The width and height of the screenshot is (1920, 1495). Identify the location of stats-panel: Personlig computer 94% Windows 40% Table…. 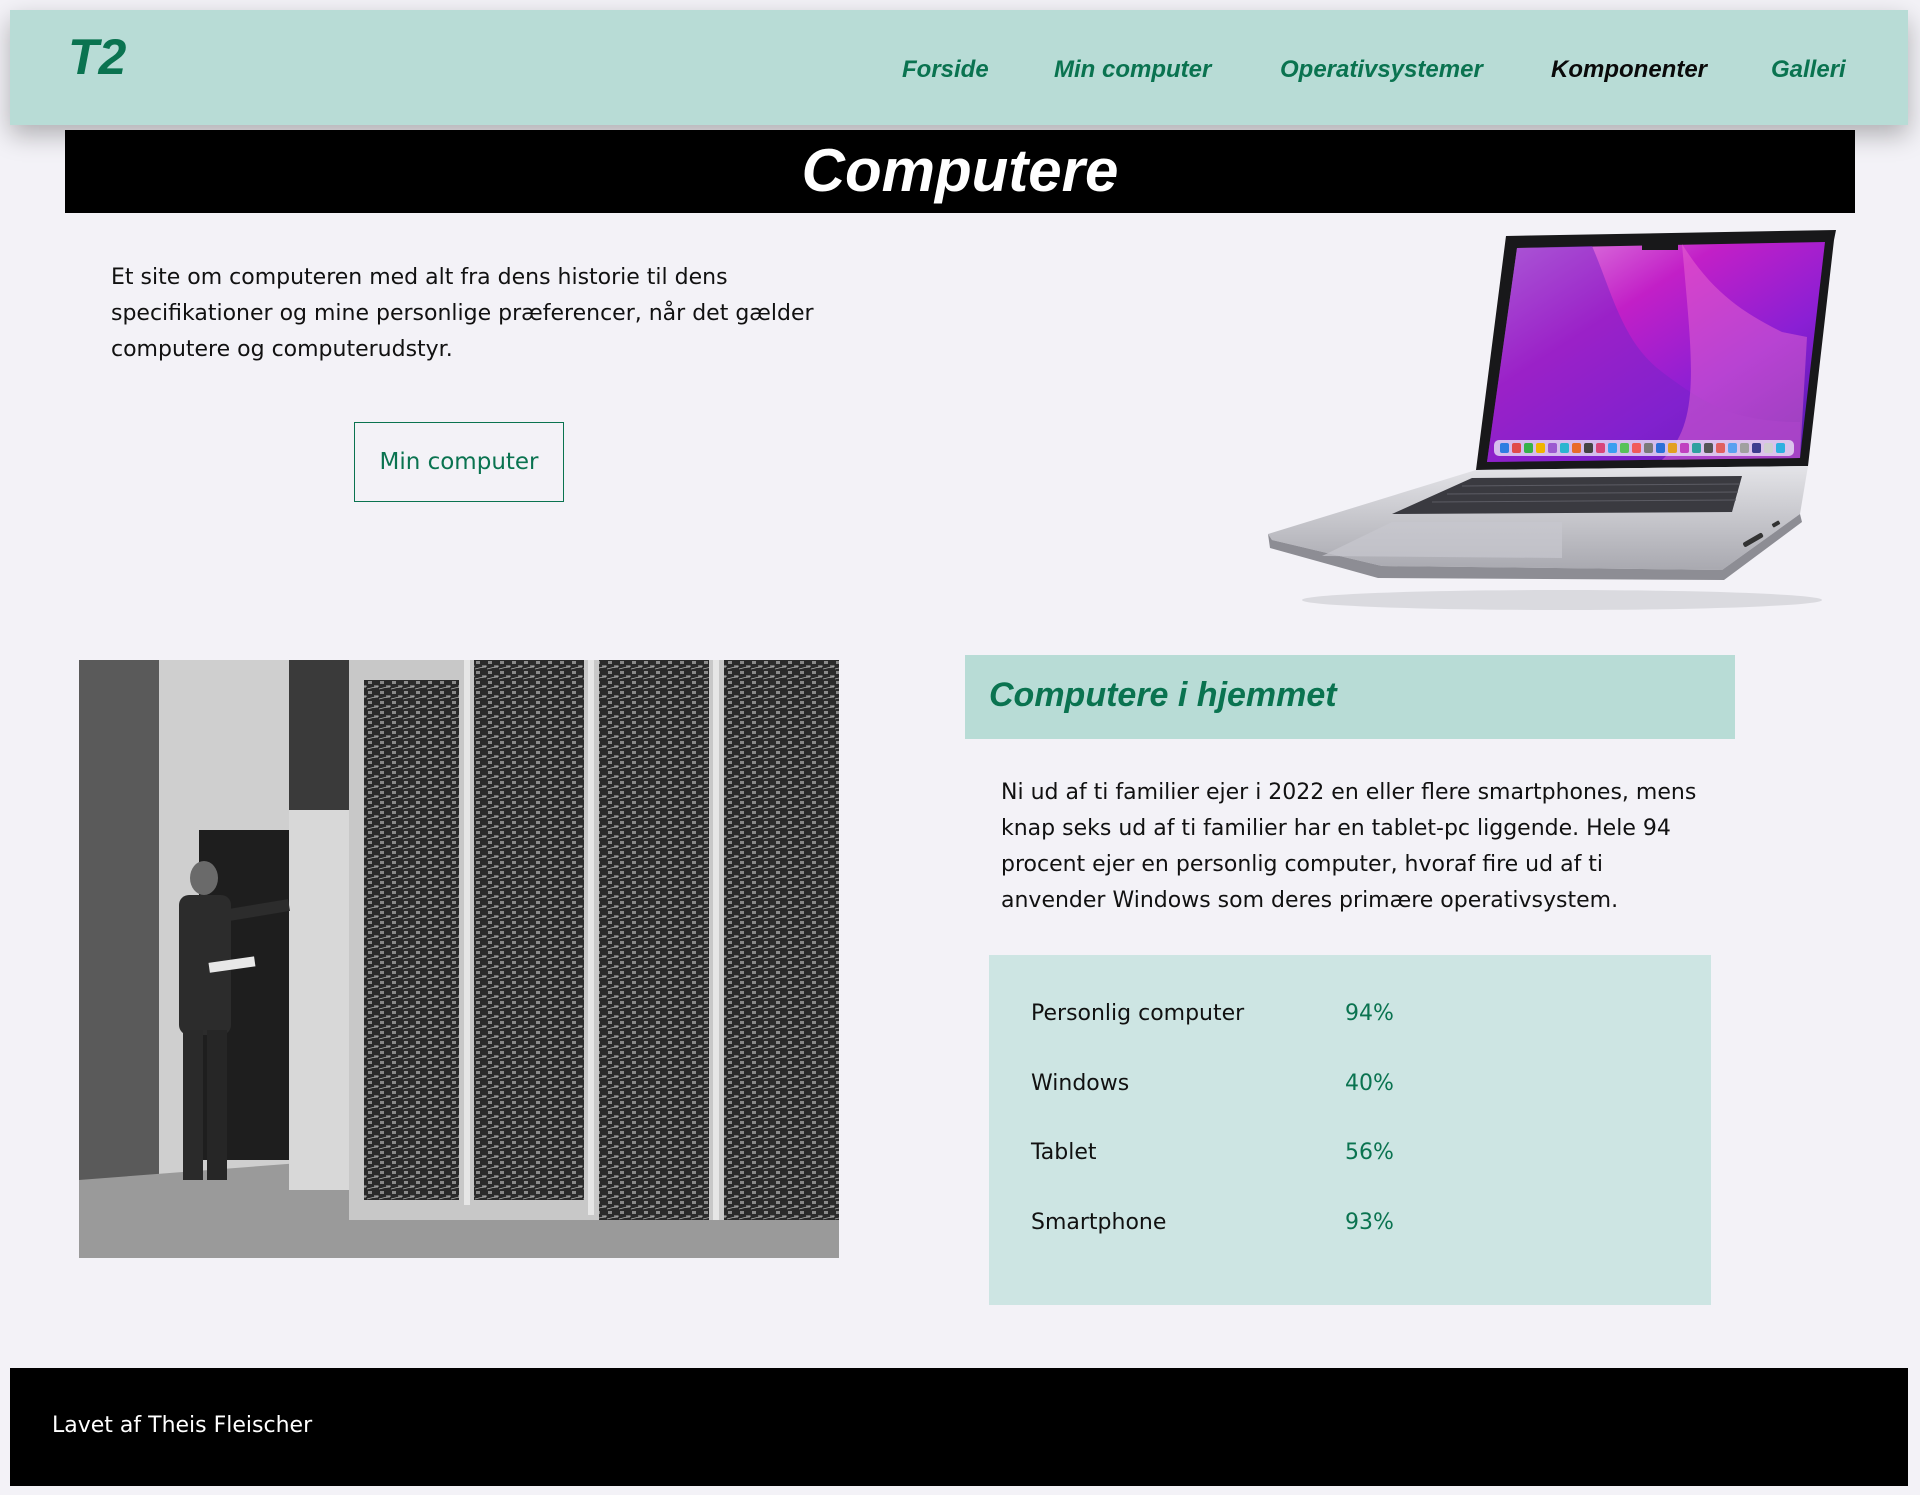
(1350, 1130).